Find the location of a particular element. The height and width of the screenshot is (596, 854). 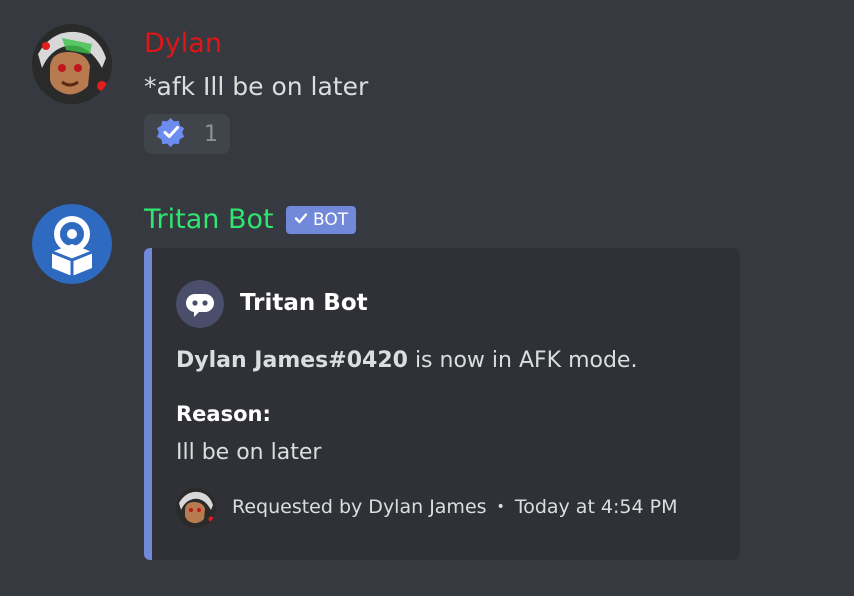

embed-author-icon is located at coordinates (200, 304).